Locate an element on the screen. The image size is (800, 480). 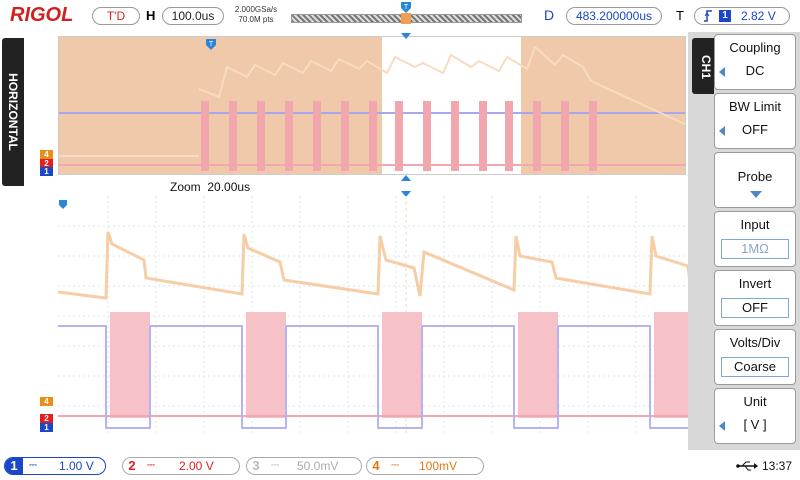
delay-value: 483.200000us is located at coordinates (614, 16).